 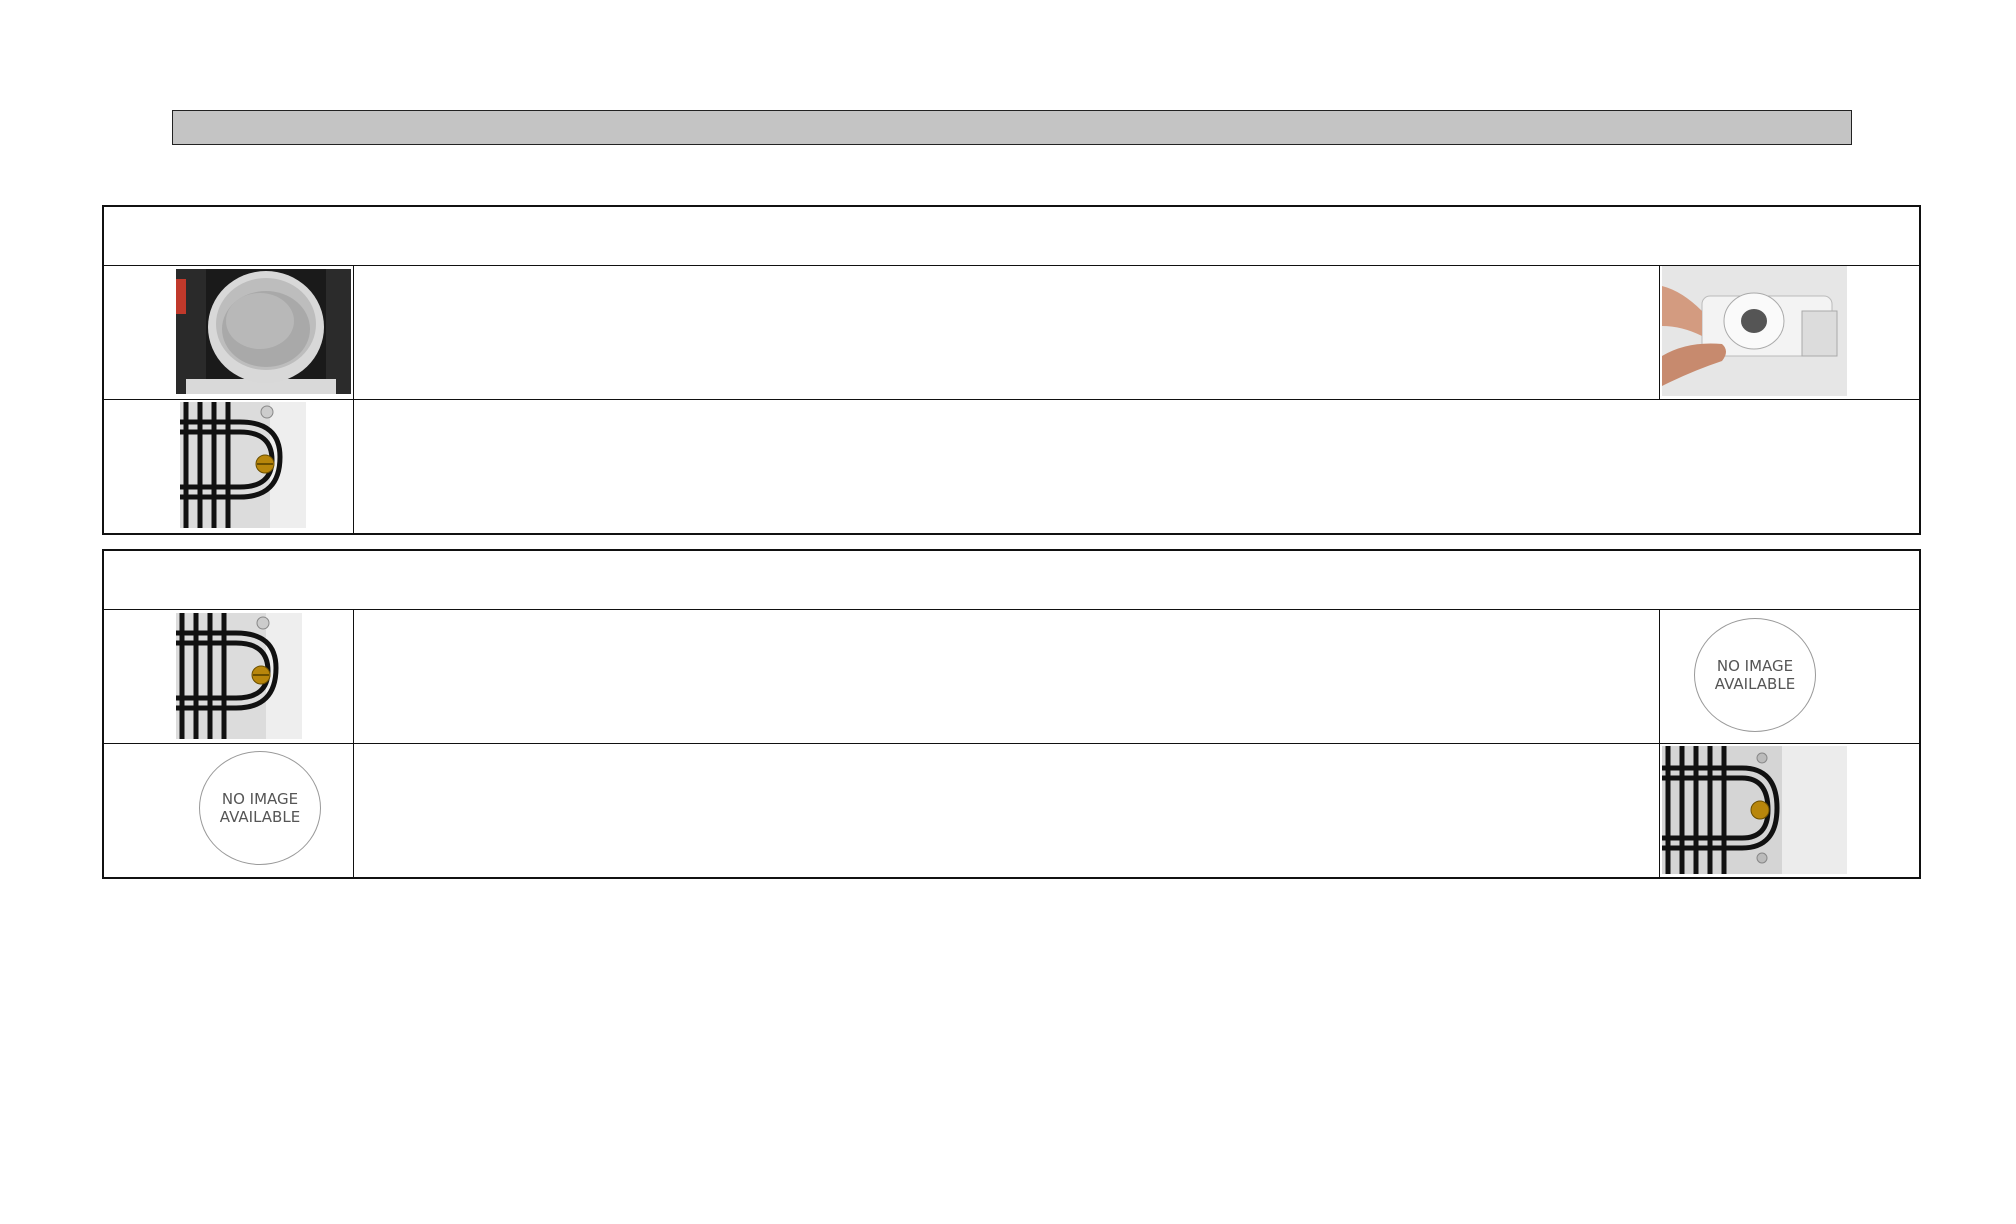 I want to click on grommet-in-hand-photo, so click(x=1754, y=331).